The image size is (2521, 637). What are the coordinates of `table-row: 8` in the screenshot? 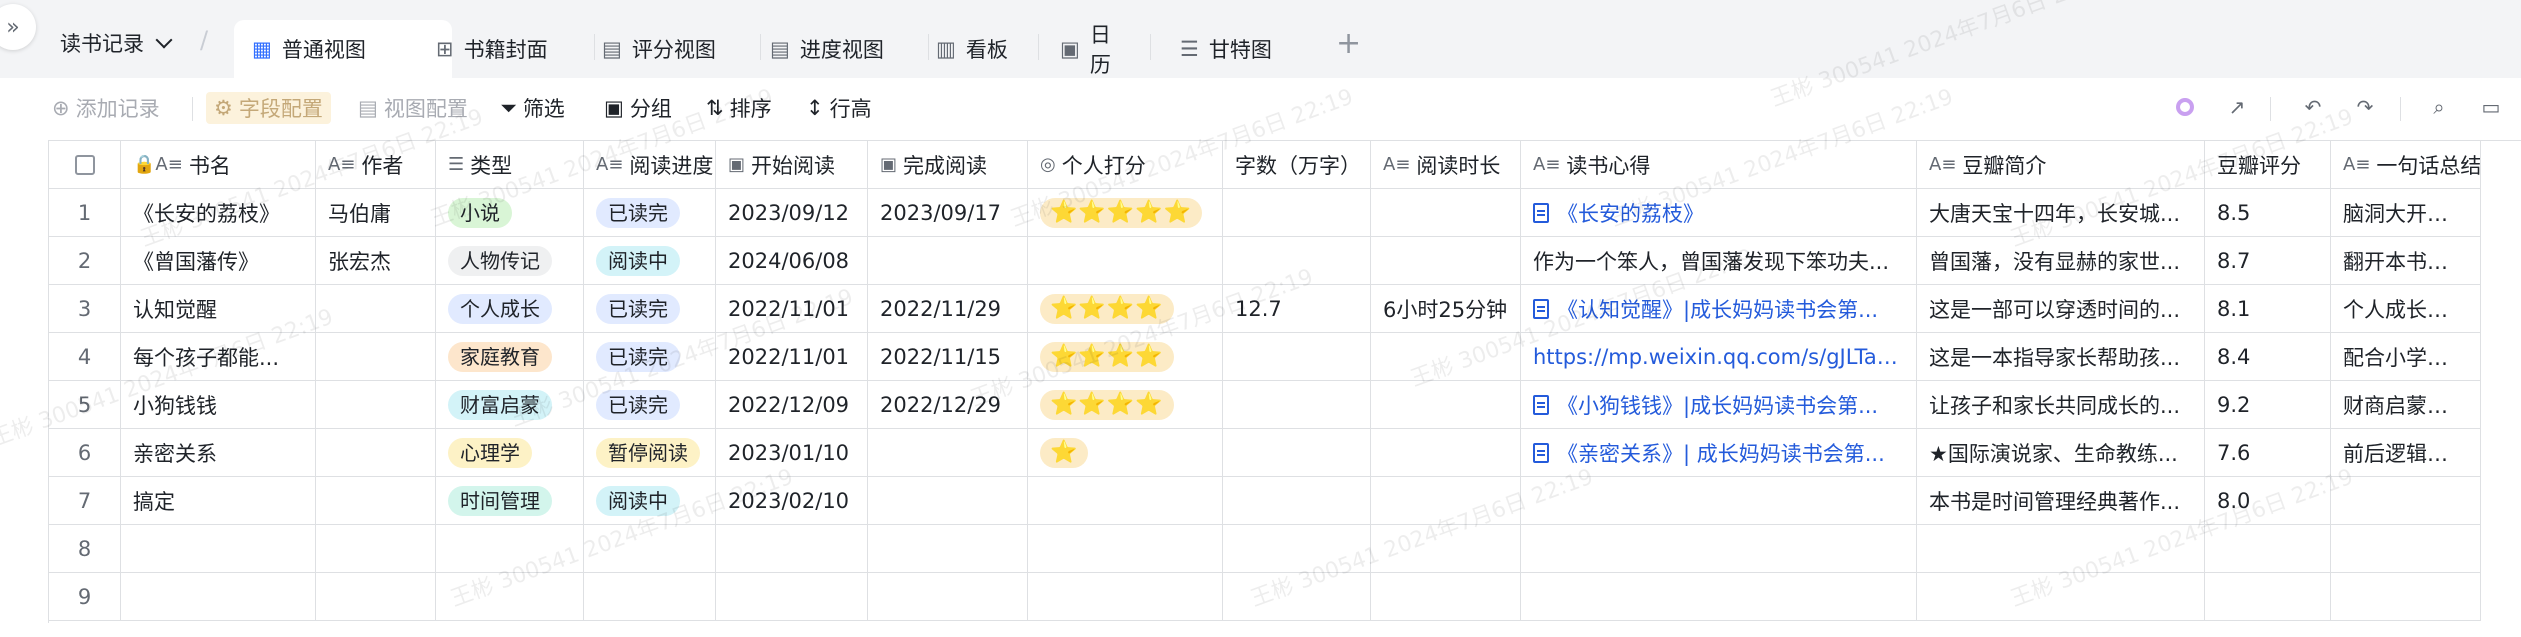 It's located at (1265, 549).